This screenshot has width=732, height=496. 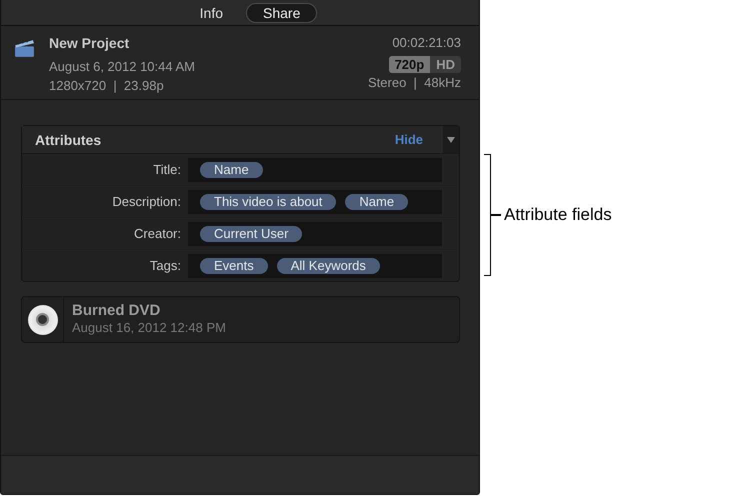 What do you see at coordinates (282, 12) in the screenshot?
I see `tab: Share` at bounding box center [282, 12].